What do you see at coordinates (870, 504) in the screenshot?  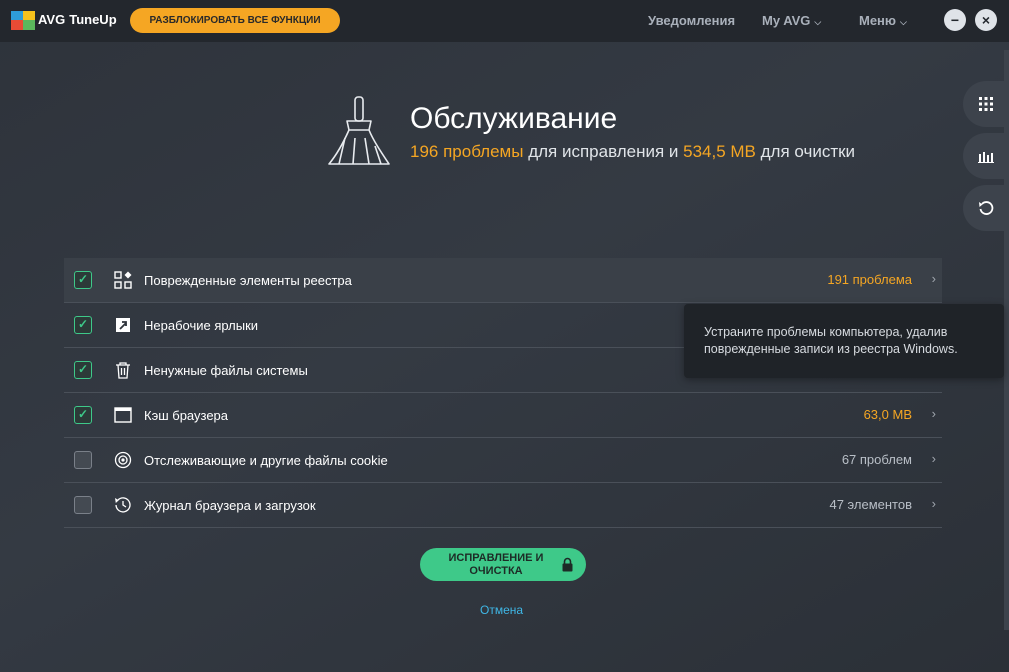 I see `list-item-value: 47 элементов` at bounding box center [870, 504].